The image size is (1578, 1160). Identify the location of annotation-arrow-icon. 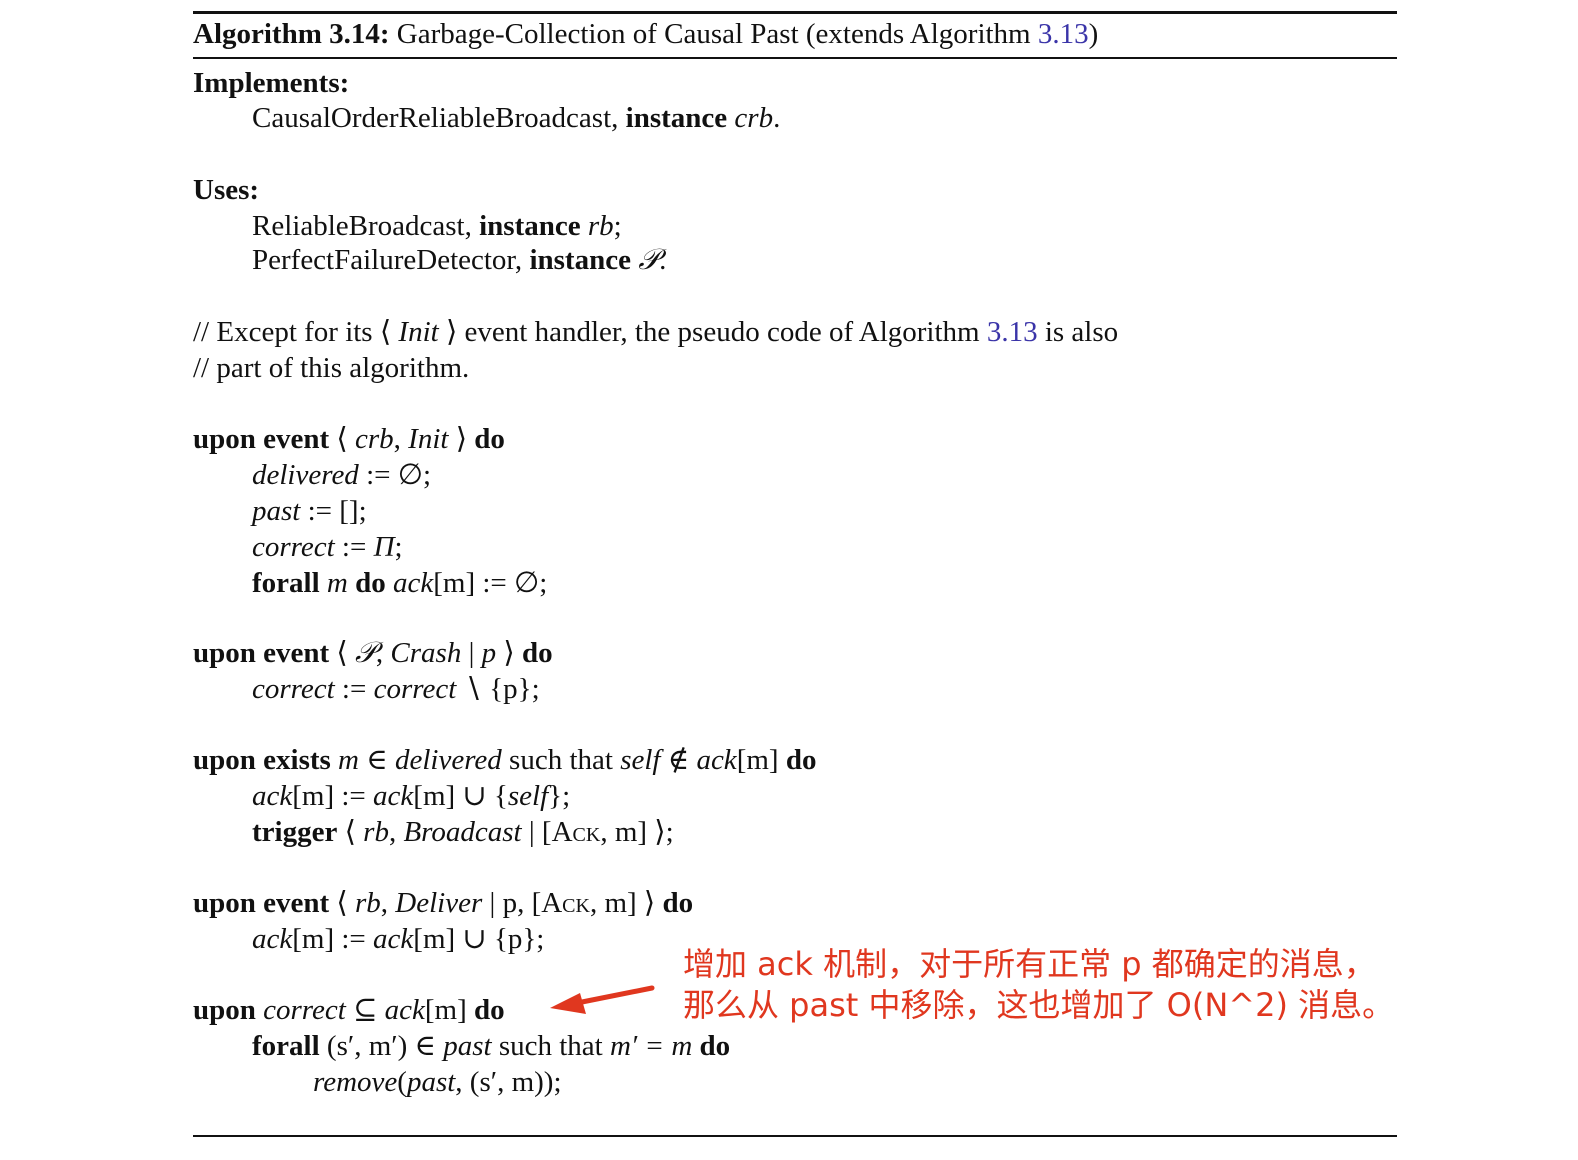
(602, 999).